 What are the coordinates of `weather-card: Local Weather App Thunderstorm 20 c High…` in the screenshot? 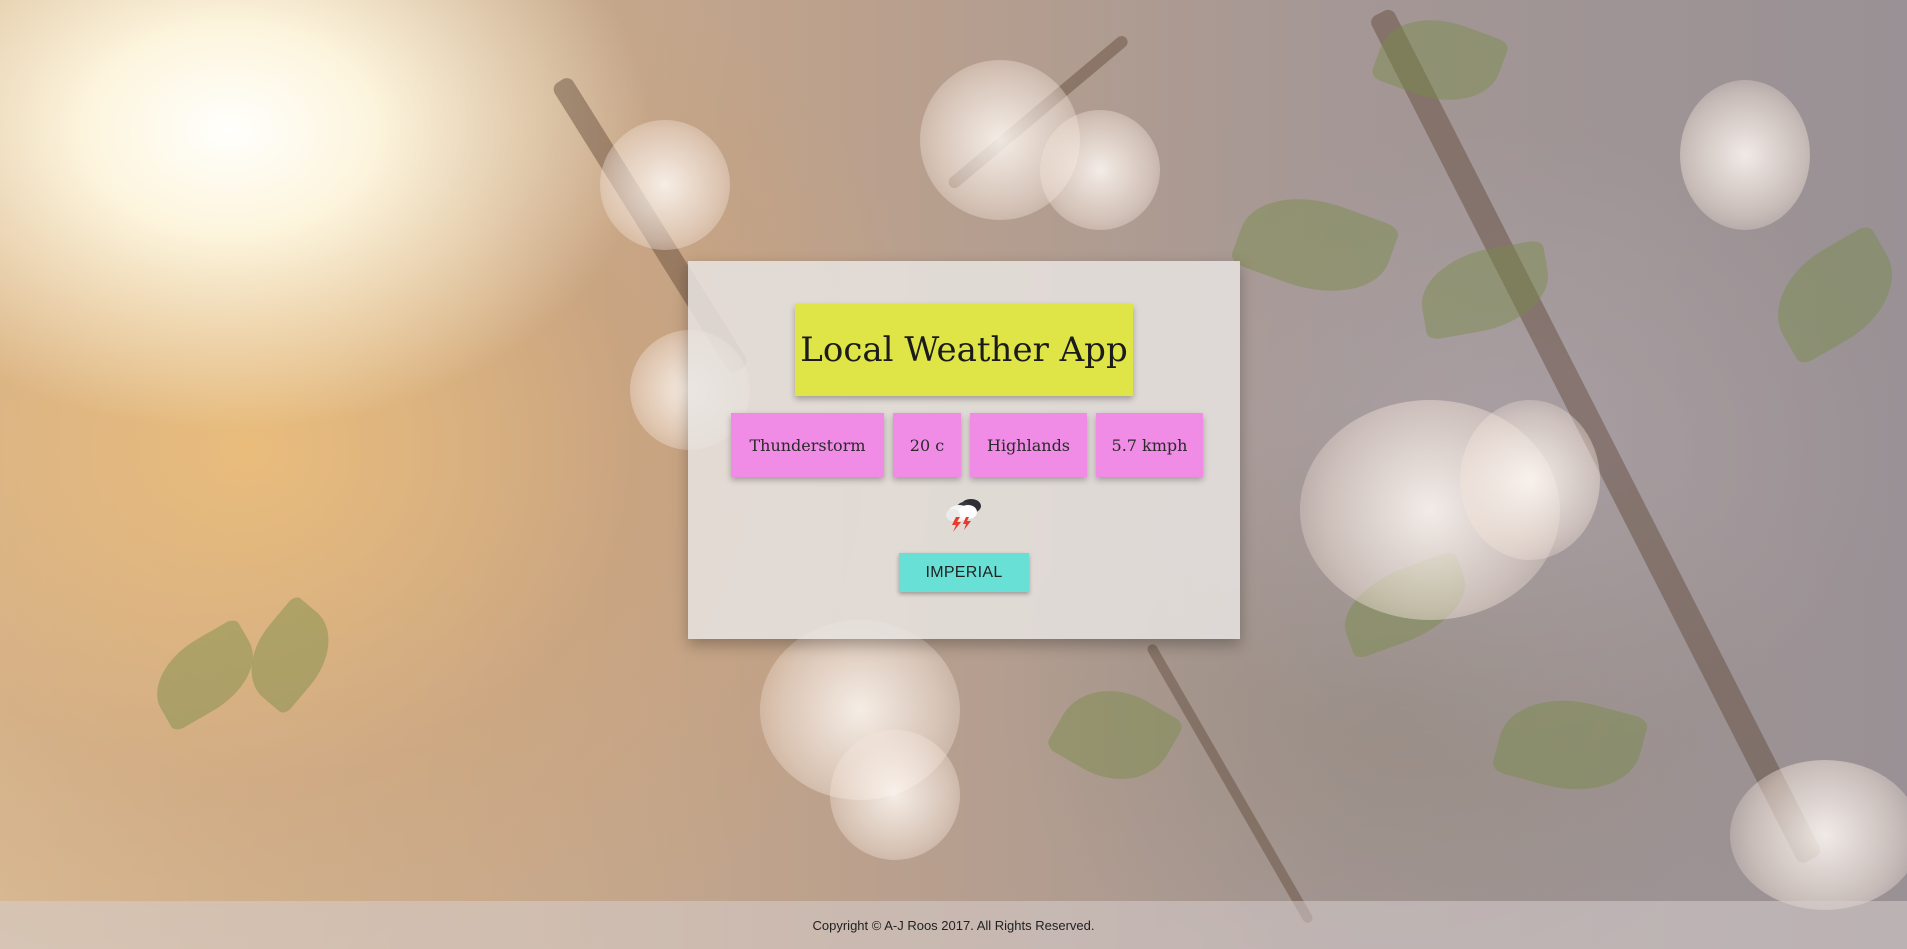 It's located at (964, 450).